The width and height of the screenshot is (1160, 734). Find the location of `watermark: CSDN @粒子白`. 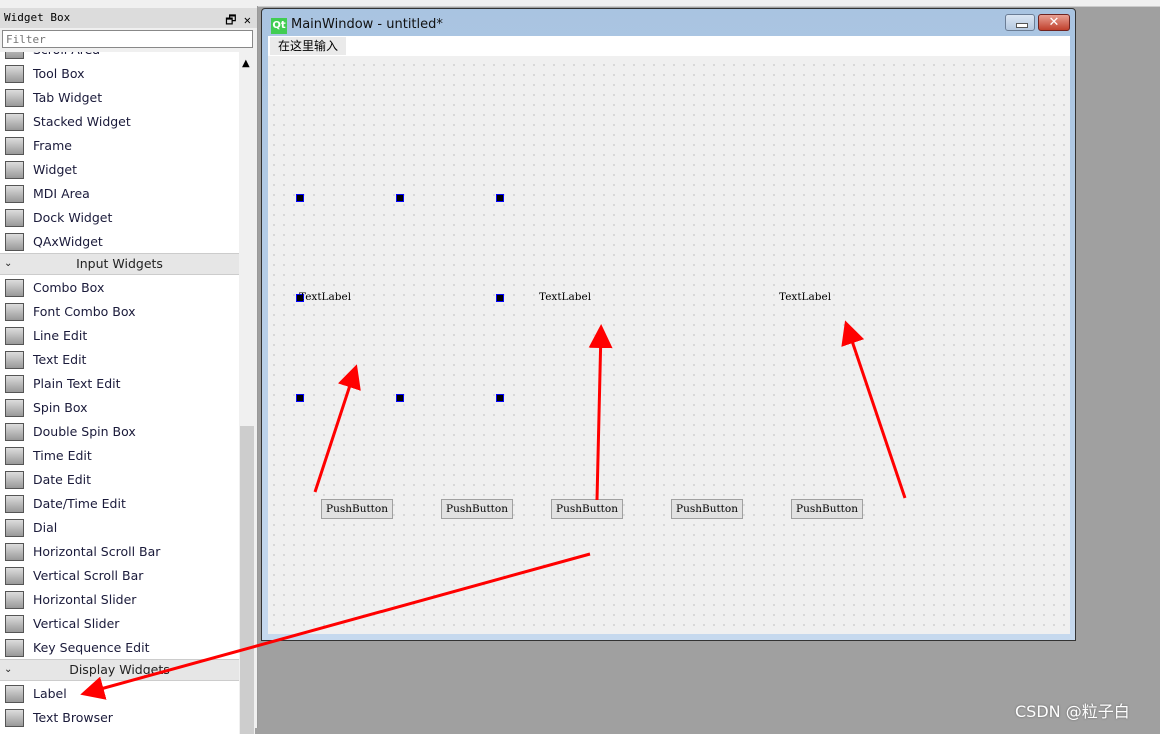

watermark: CSDN @粒子白 is located at coordinates (1072, 711).